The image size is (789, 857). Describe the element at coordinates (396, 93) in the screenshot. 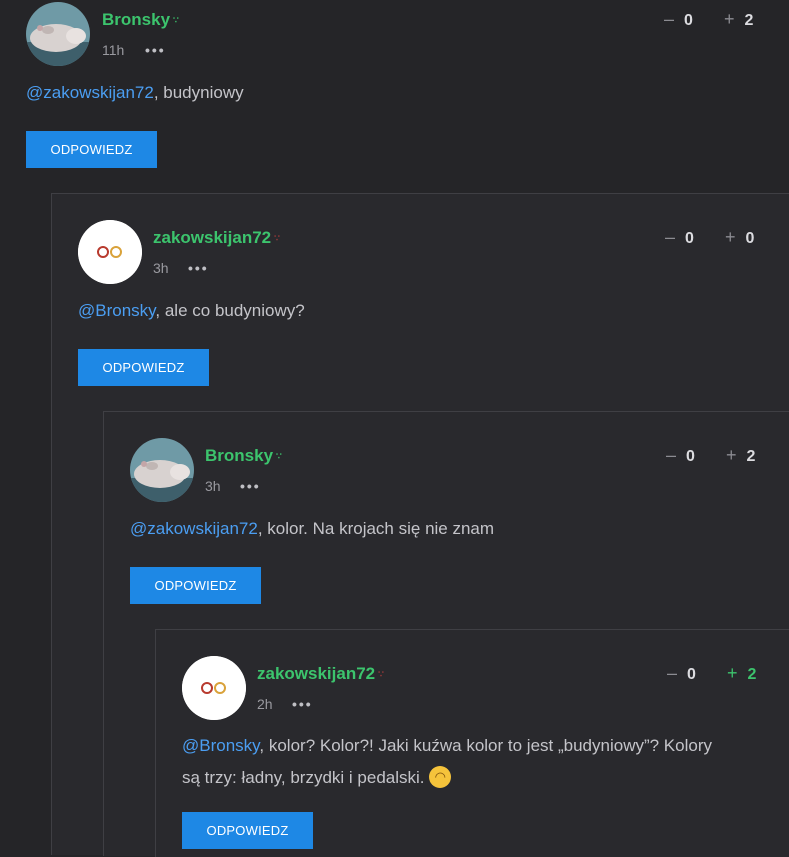

I see `comment-text: @zakowskijan72, budyniowy` at that location.